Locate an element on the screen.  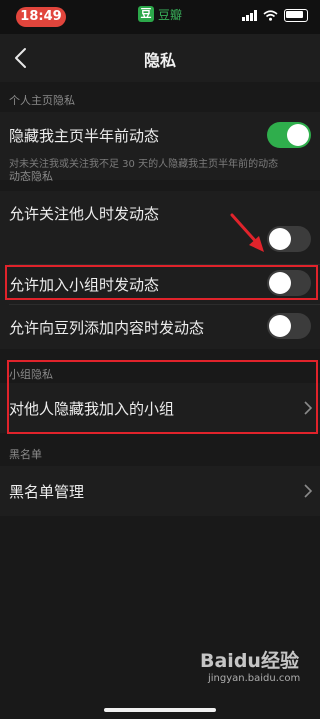
nav-bar: 隐私 is located at coordinates (160, 58).